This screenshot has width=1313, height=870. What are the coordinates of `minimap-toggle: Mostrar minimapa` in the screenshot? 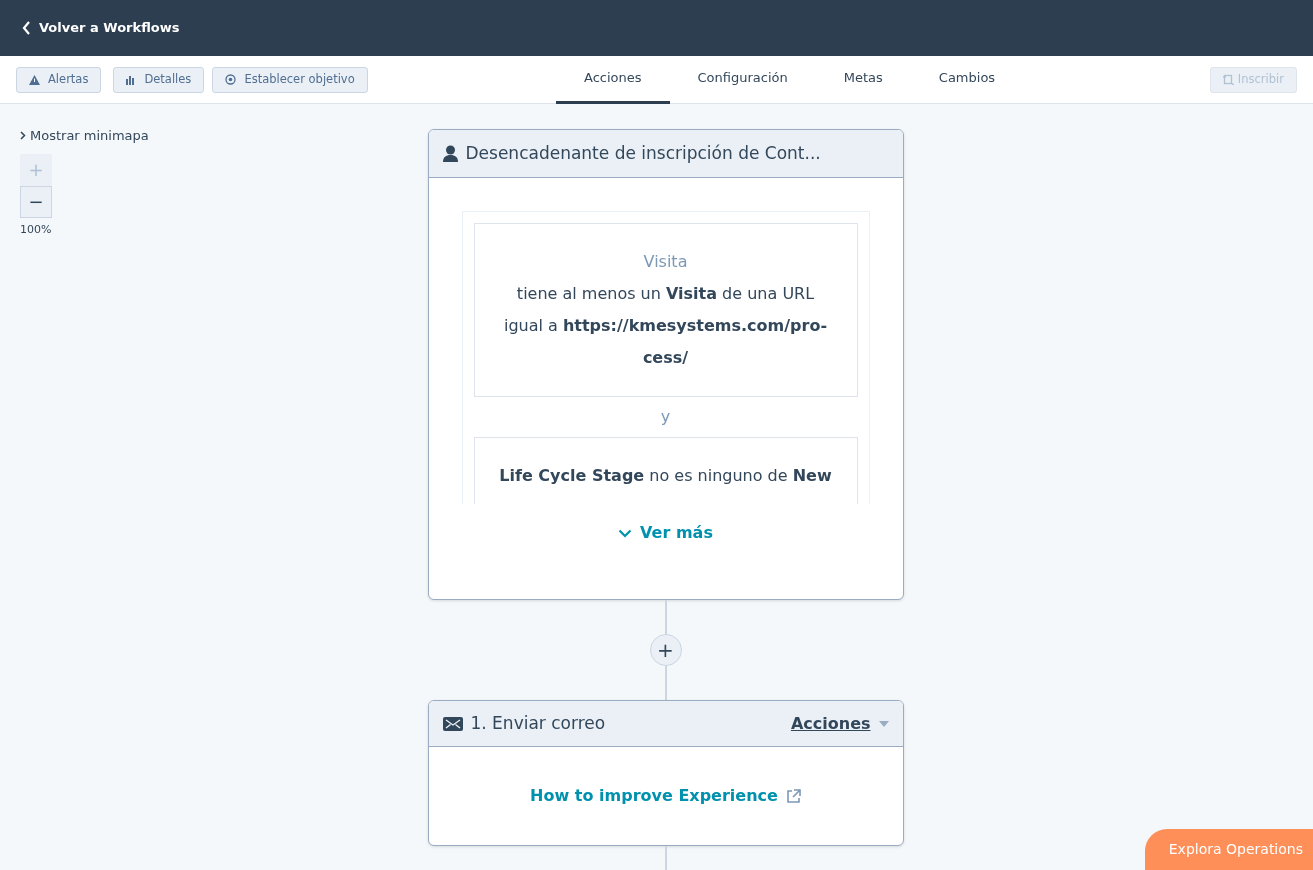 It's located at (84, 136).